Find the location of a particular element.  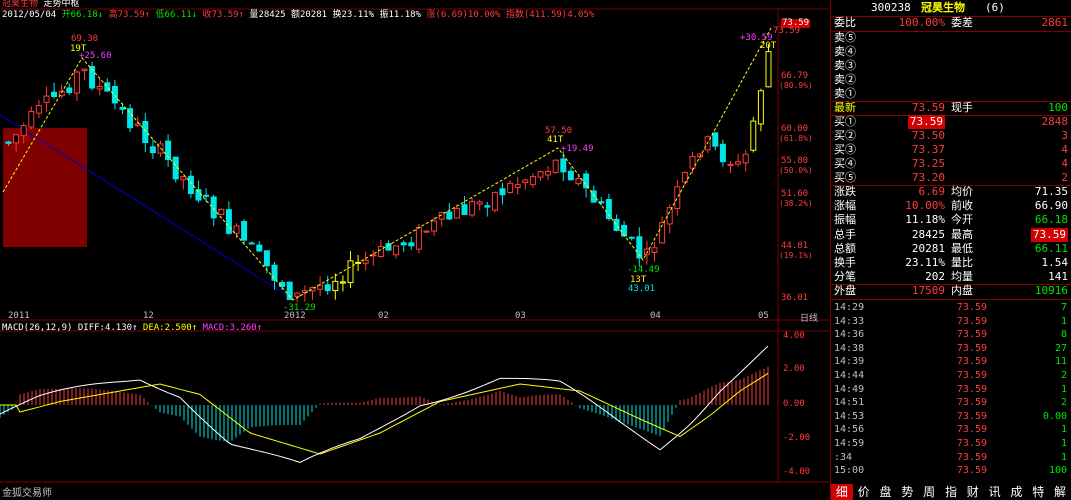

tick-row: 14:49 73.59 1 is located at coordinates (951, 390).